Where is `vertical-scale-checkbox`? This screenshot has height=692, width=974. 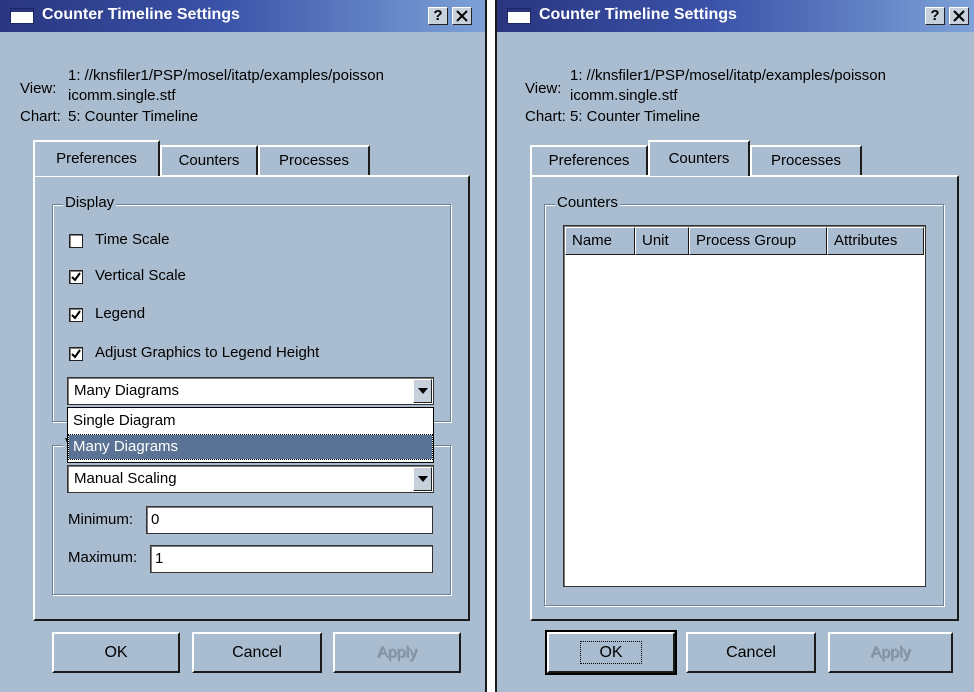 vertical-scale-checkbox is located at coordinates (76, 277).